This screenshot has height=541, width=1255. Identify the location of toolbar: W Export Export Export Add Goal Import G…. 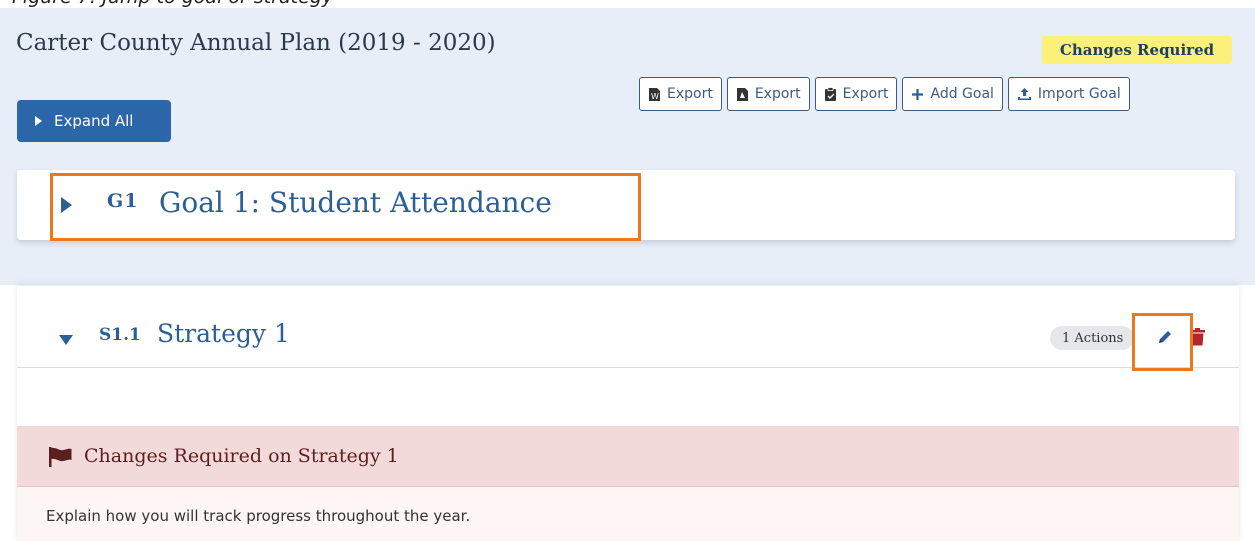
(884, 94).